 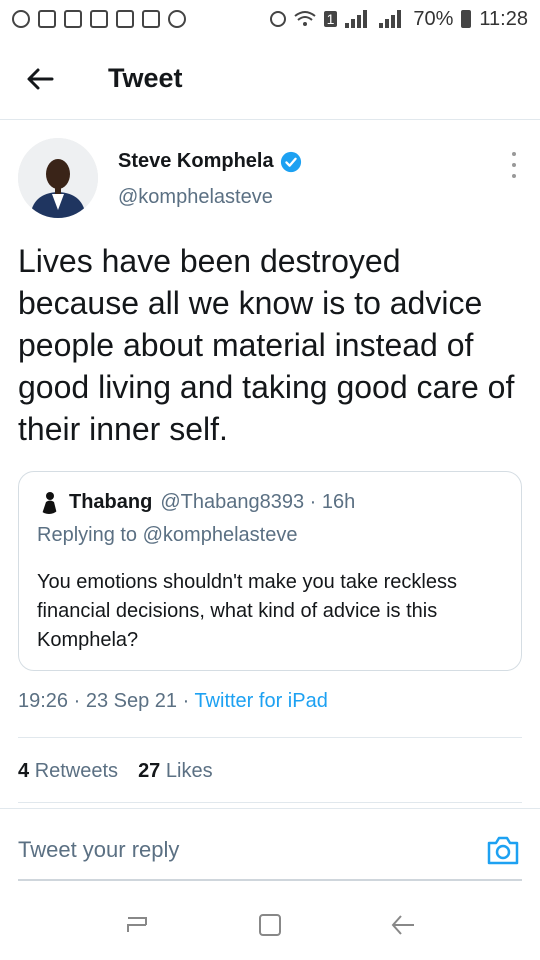 I want to click on avatar, so click(x=58, y=178).